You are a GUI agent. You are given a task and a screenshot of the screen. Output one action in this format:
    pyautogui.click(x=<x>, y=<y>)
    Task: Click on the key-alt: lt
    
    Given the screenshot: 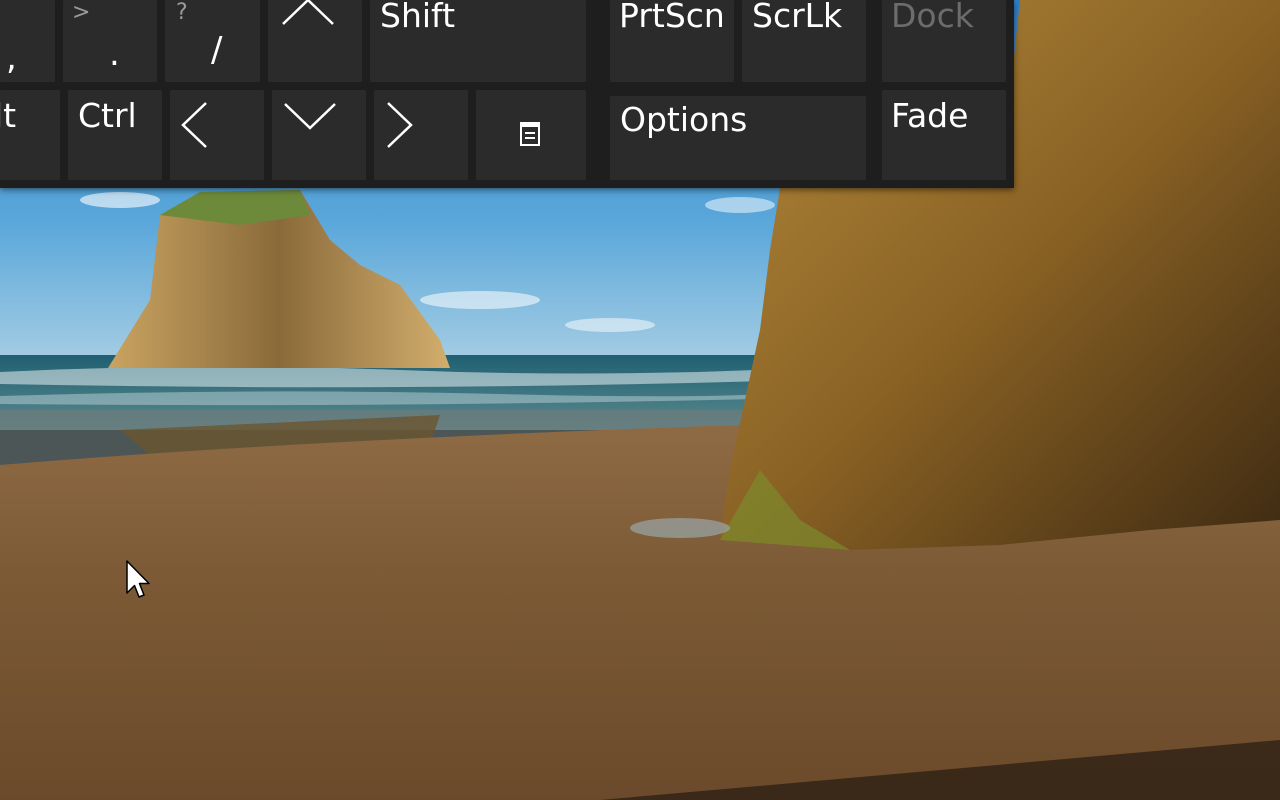 What is the action you would take?
    pyautogui.click(x=30, y=135)
    